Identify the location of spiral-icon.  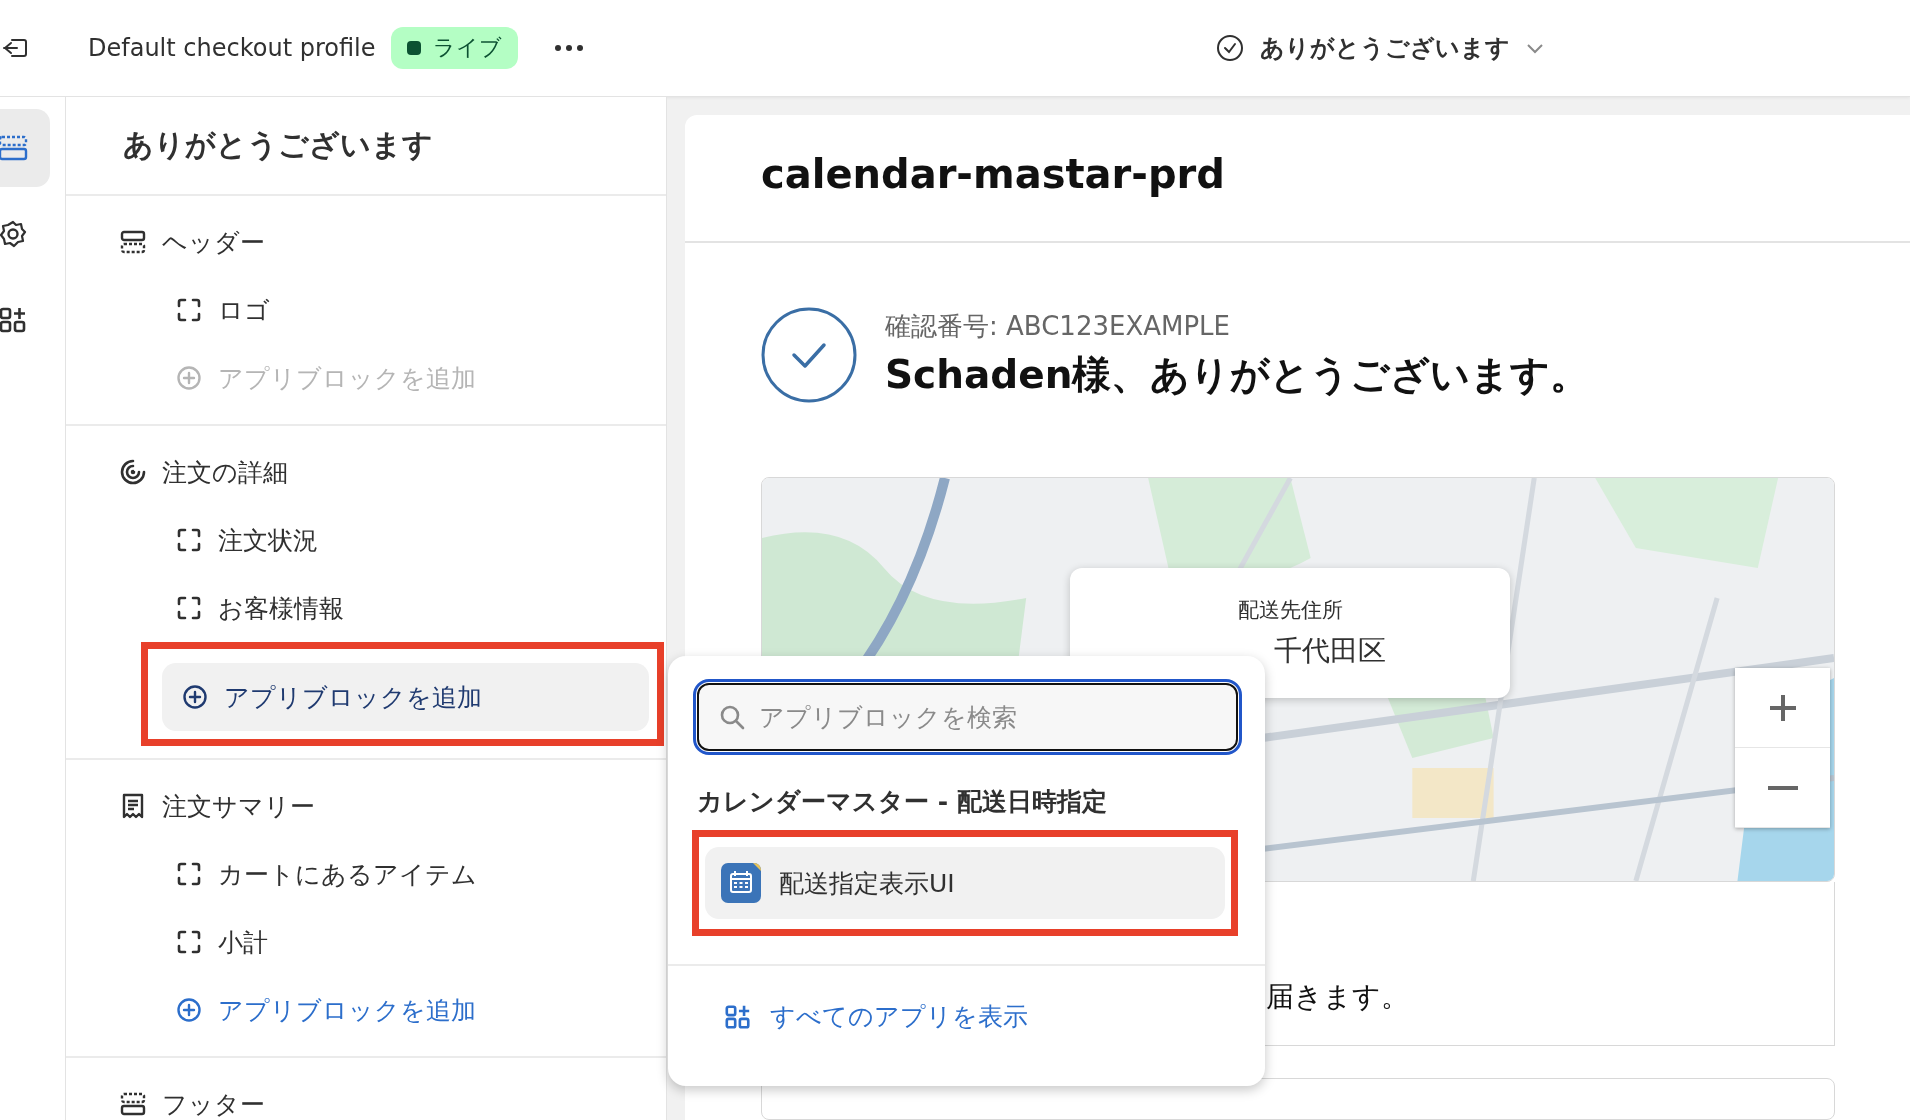
(133, 472).